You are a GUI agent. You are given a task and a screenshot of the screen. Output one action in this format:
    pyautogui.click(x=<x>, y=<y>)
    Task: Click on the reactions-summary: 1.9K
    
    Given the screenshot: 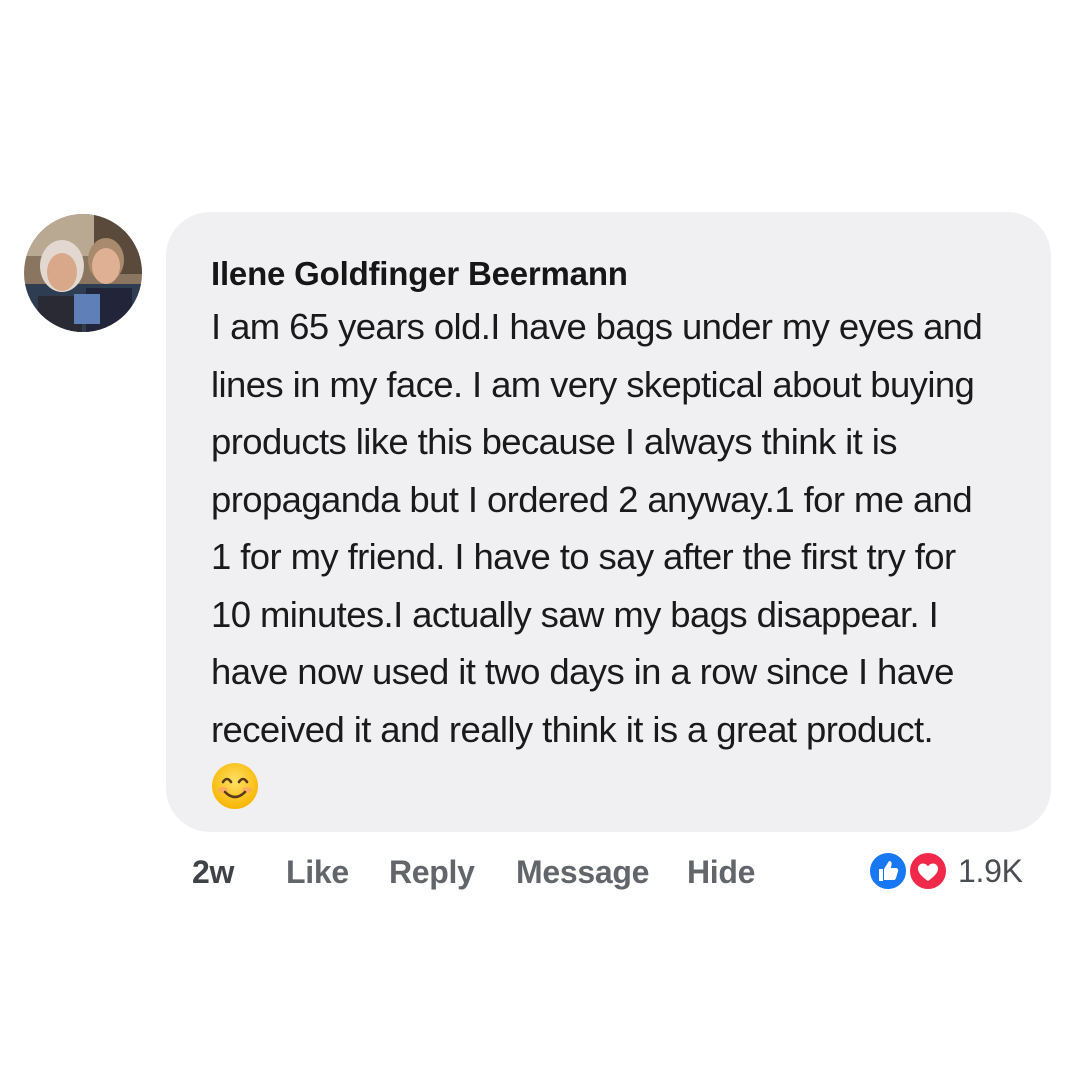 What is the action you would take?
    pyautogui.click(x=945, y=871)
    